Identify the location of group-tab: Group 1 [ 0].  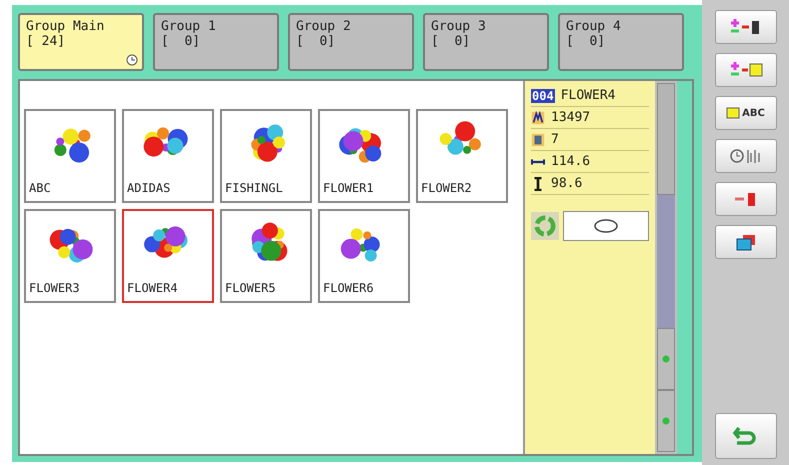
(216, 42).